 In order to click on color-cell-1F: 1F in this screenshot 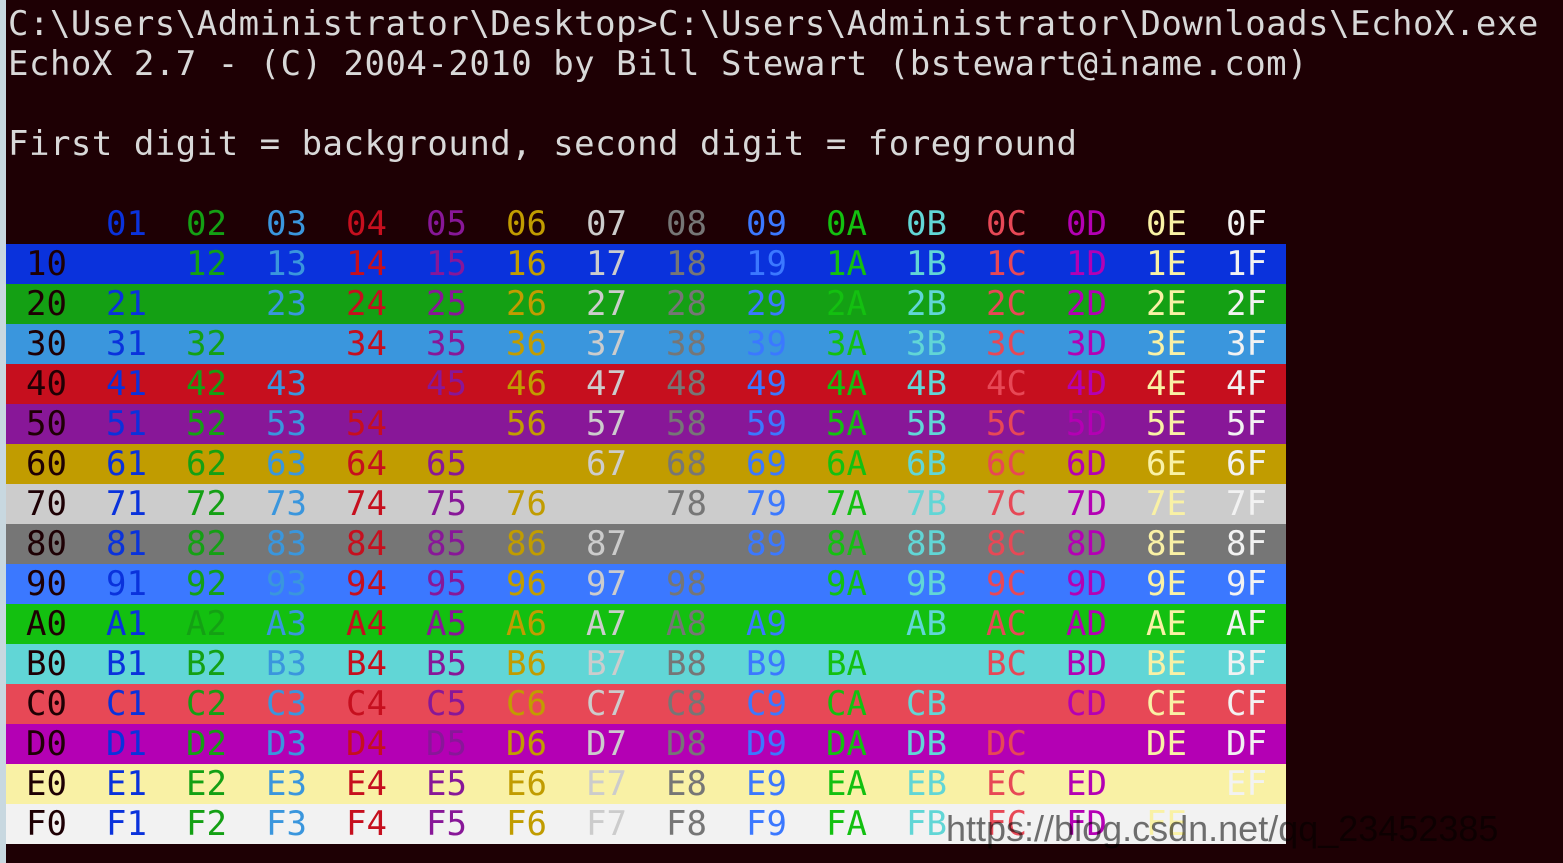, I will do `click(1246, 264)`.